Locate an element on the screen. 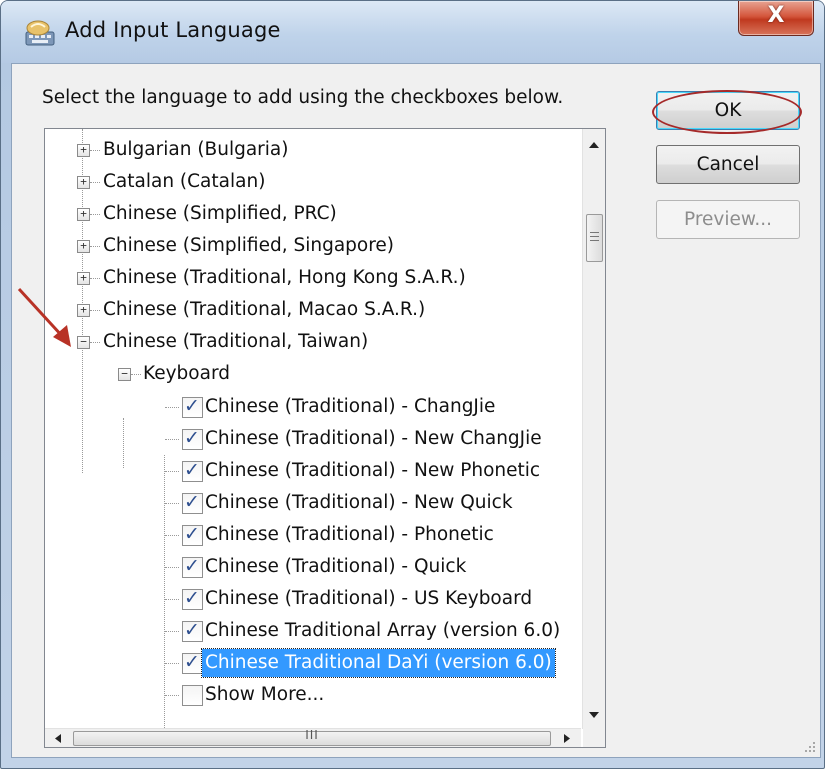  scroll-left-arrow-icon is located at coordinates (58, 738).